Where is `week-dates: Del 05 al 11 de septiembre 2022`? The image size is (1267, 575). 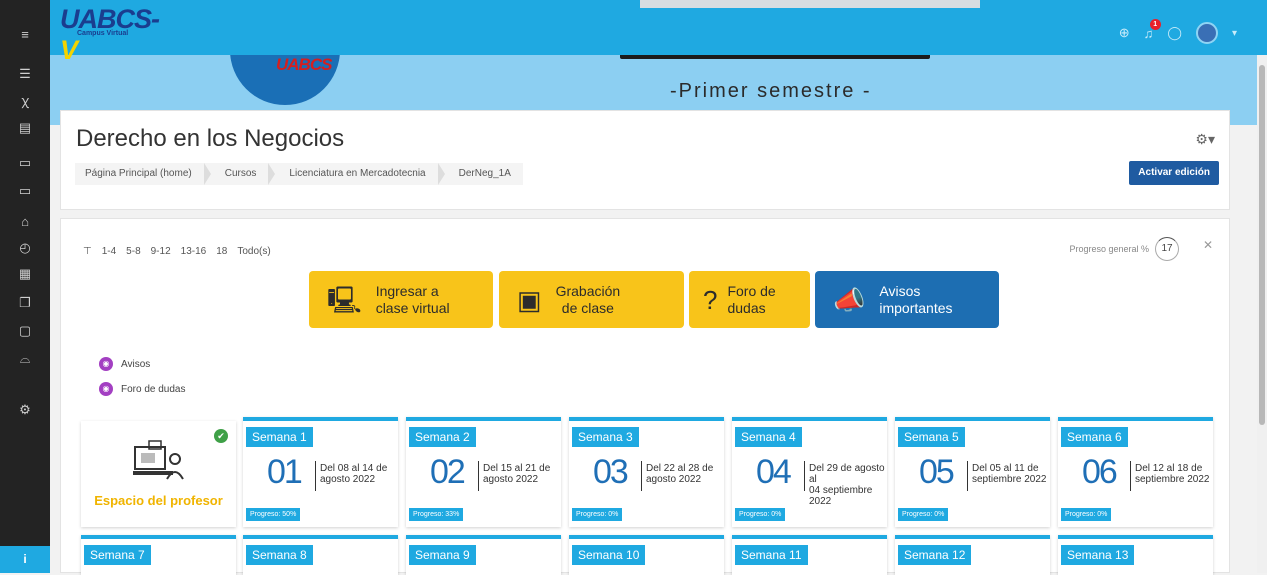
week-dates: Del 05 al 11 de septiembre 2022 is located at coordinates (1009, 474).